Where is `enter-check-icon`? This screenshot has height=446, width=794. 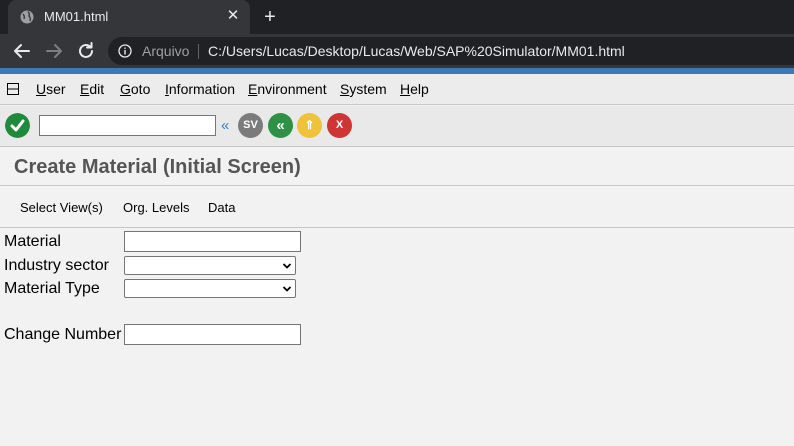
enter-check-icon is located at coordinates (17, 125).